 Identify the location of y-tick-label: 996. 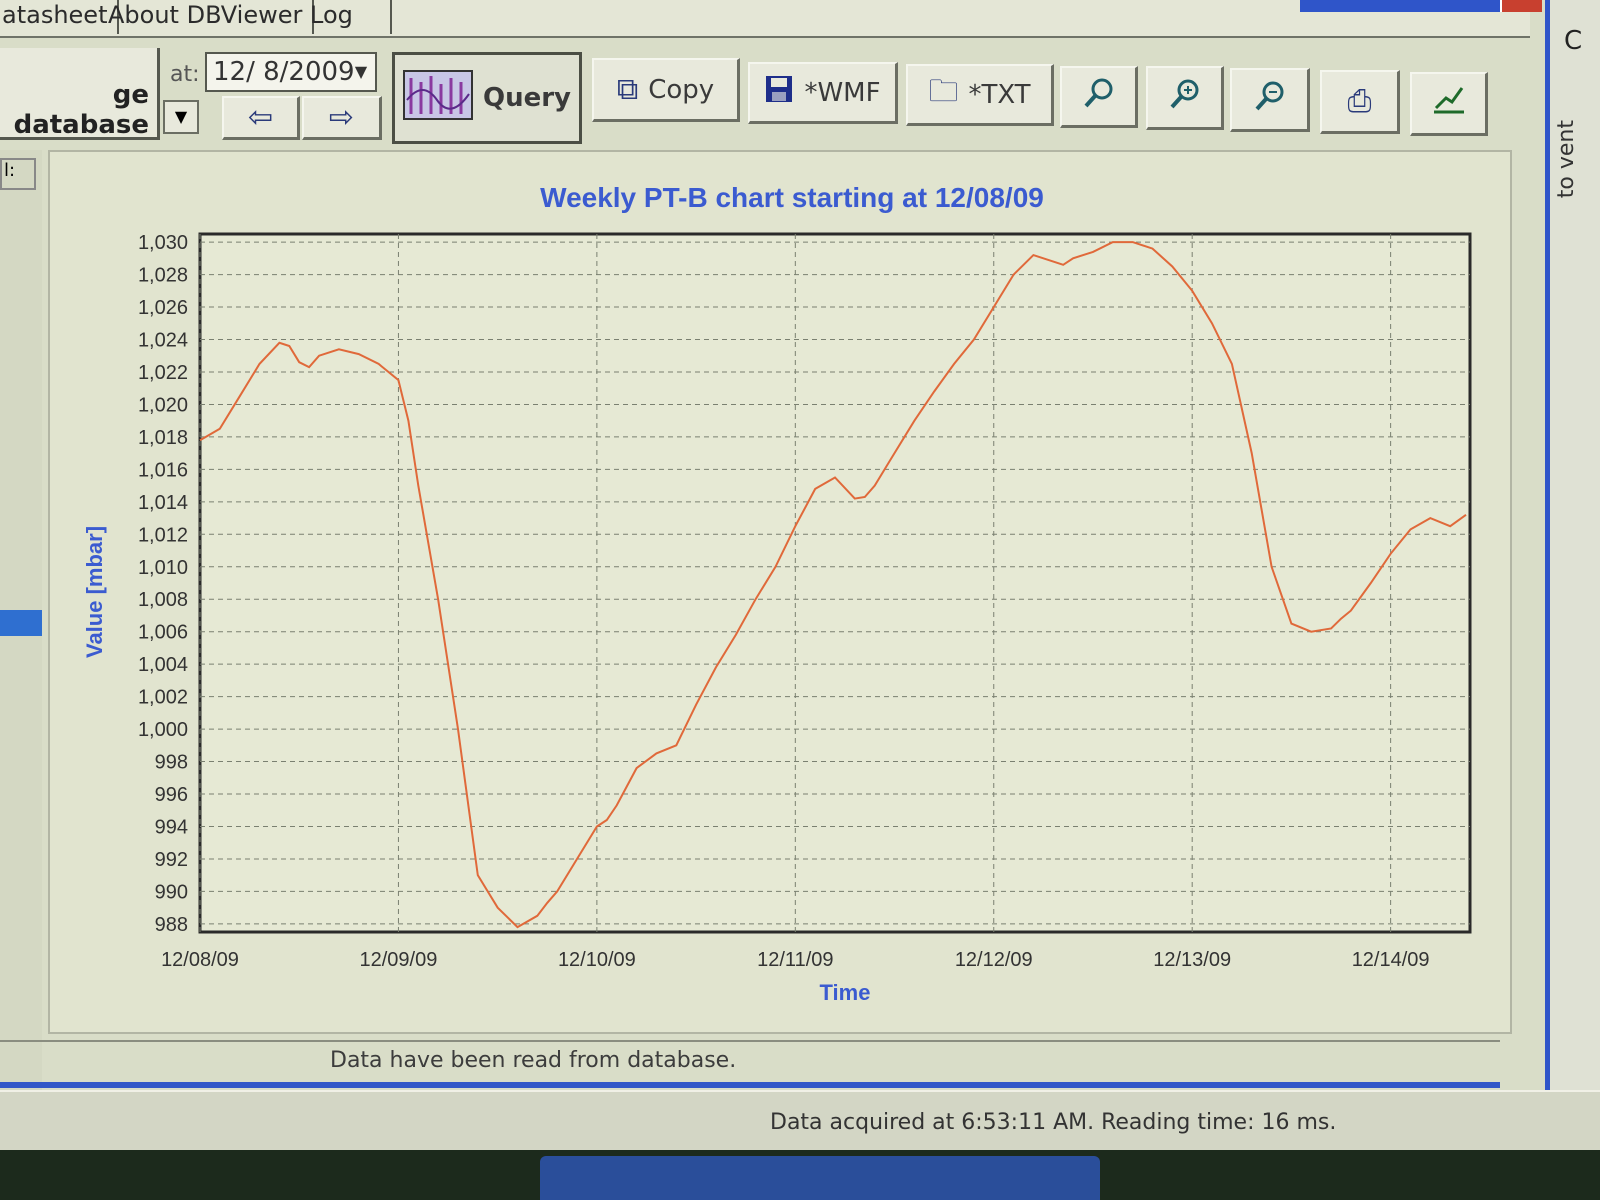
(171, 795).